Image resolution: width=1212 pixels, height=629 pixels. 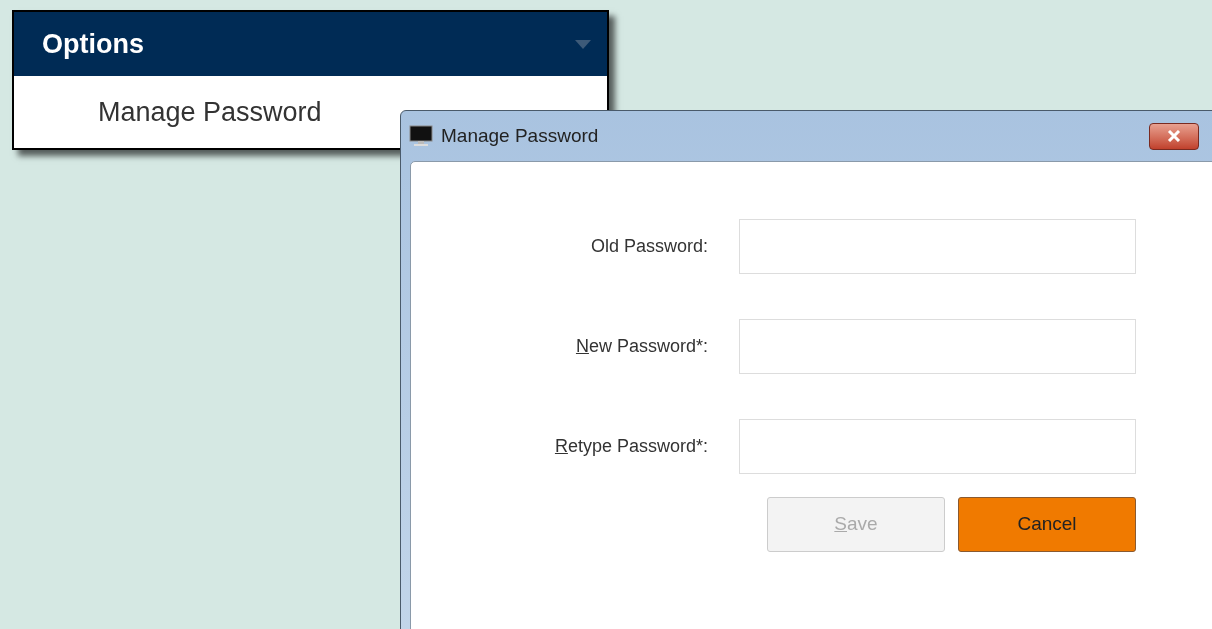 I want to click on field-label: Old Password:, so click(x=648, y=246).